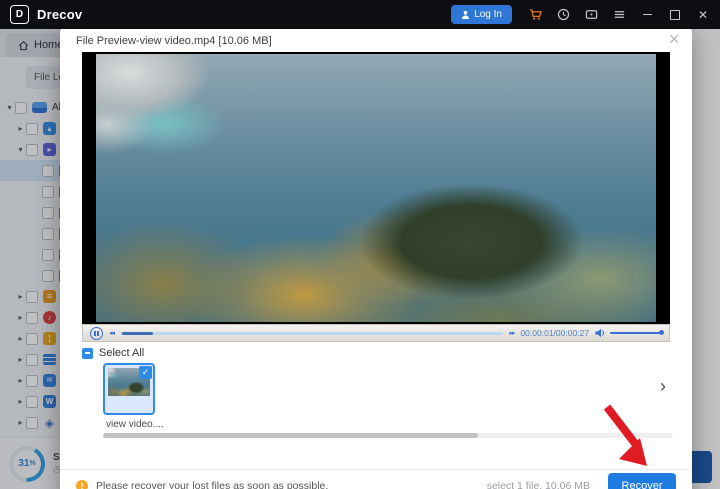 The height and width of the screenshot is (489, 720). I want to click on login-button: Log In, so click(481, 14).